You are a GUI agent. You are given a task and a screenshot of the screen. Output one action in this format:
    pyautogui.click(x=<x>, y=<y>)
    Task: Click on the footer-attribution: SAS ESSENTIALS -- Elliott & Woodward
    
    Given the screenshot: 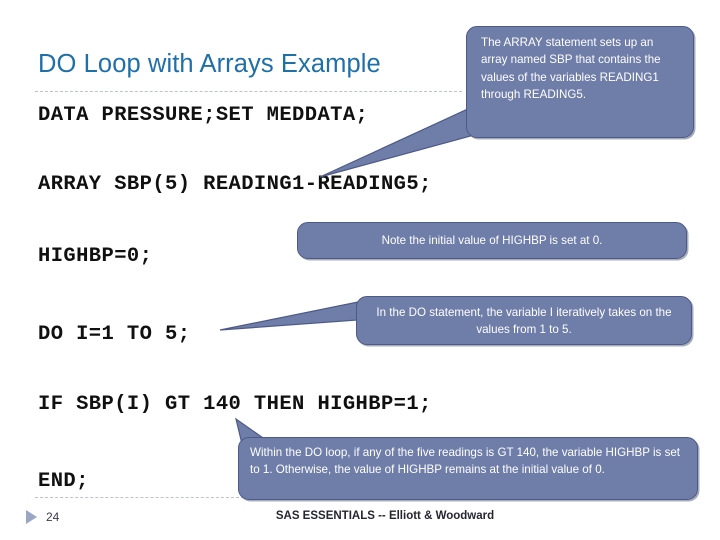 What is the action you would take?
    pyautogui.click(x=385, y=516)
    